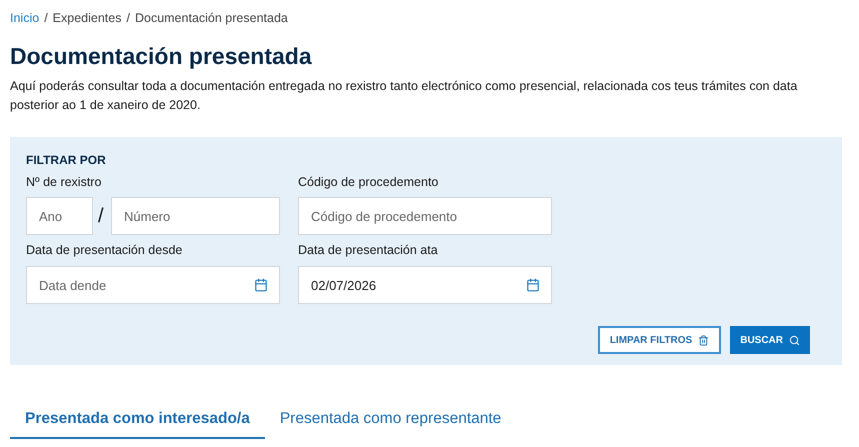  What do you see at coordinates (794, 340) in the screenshot?
I see `search-icon` at bounding box center [794, 340].